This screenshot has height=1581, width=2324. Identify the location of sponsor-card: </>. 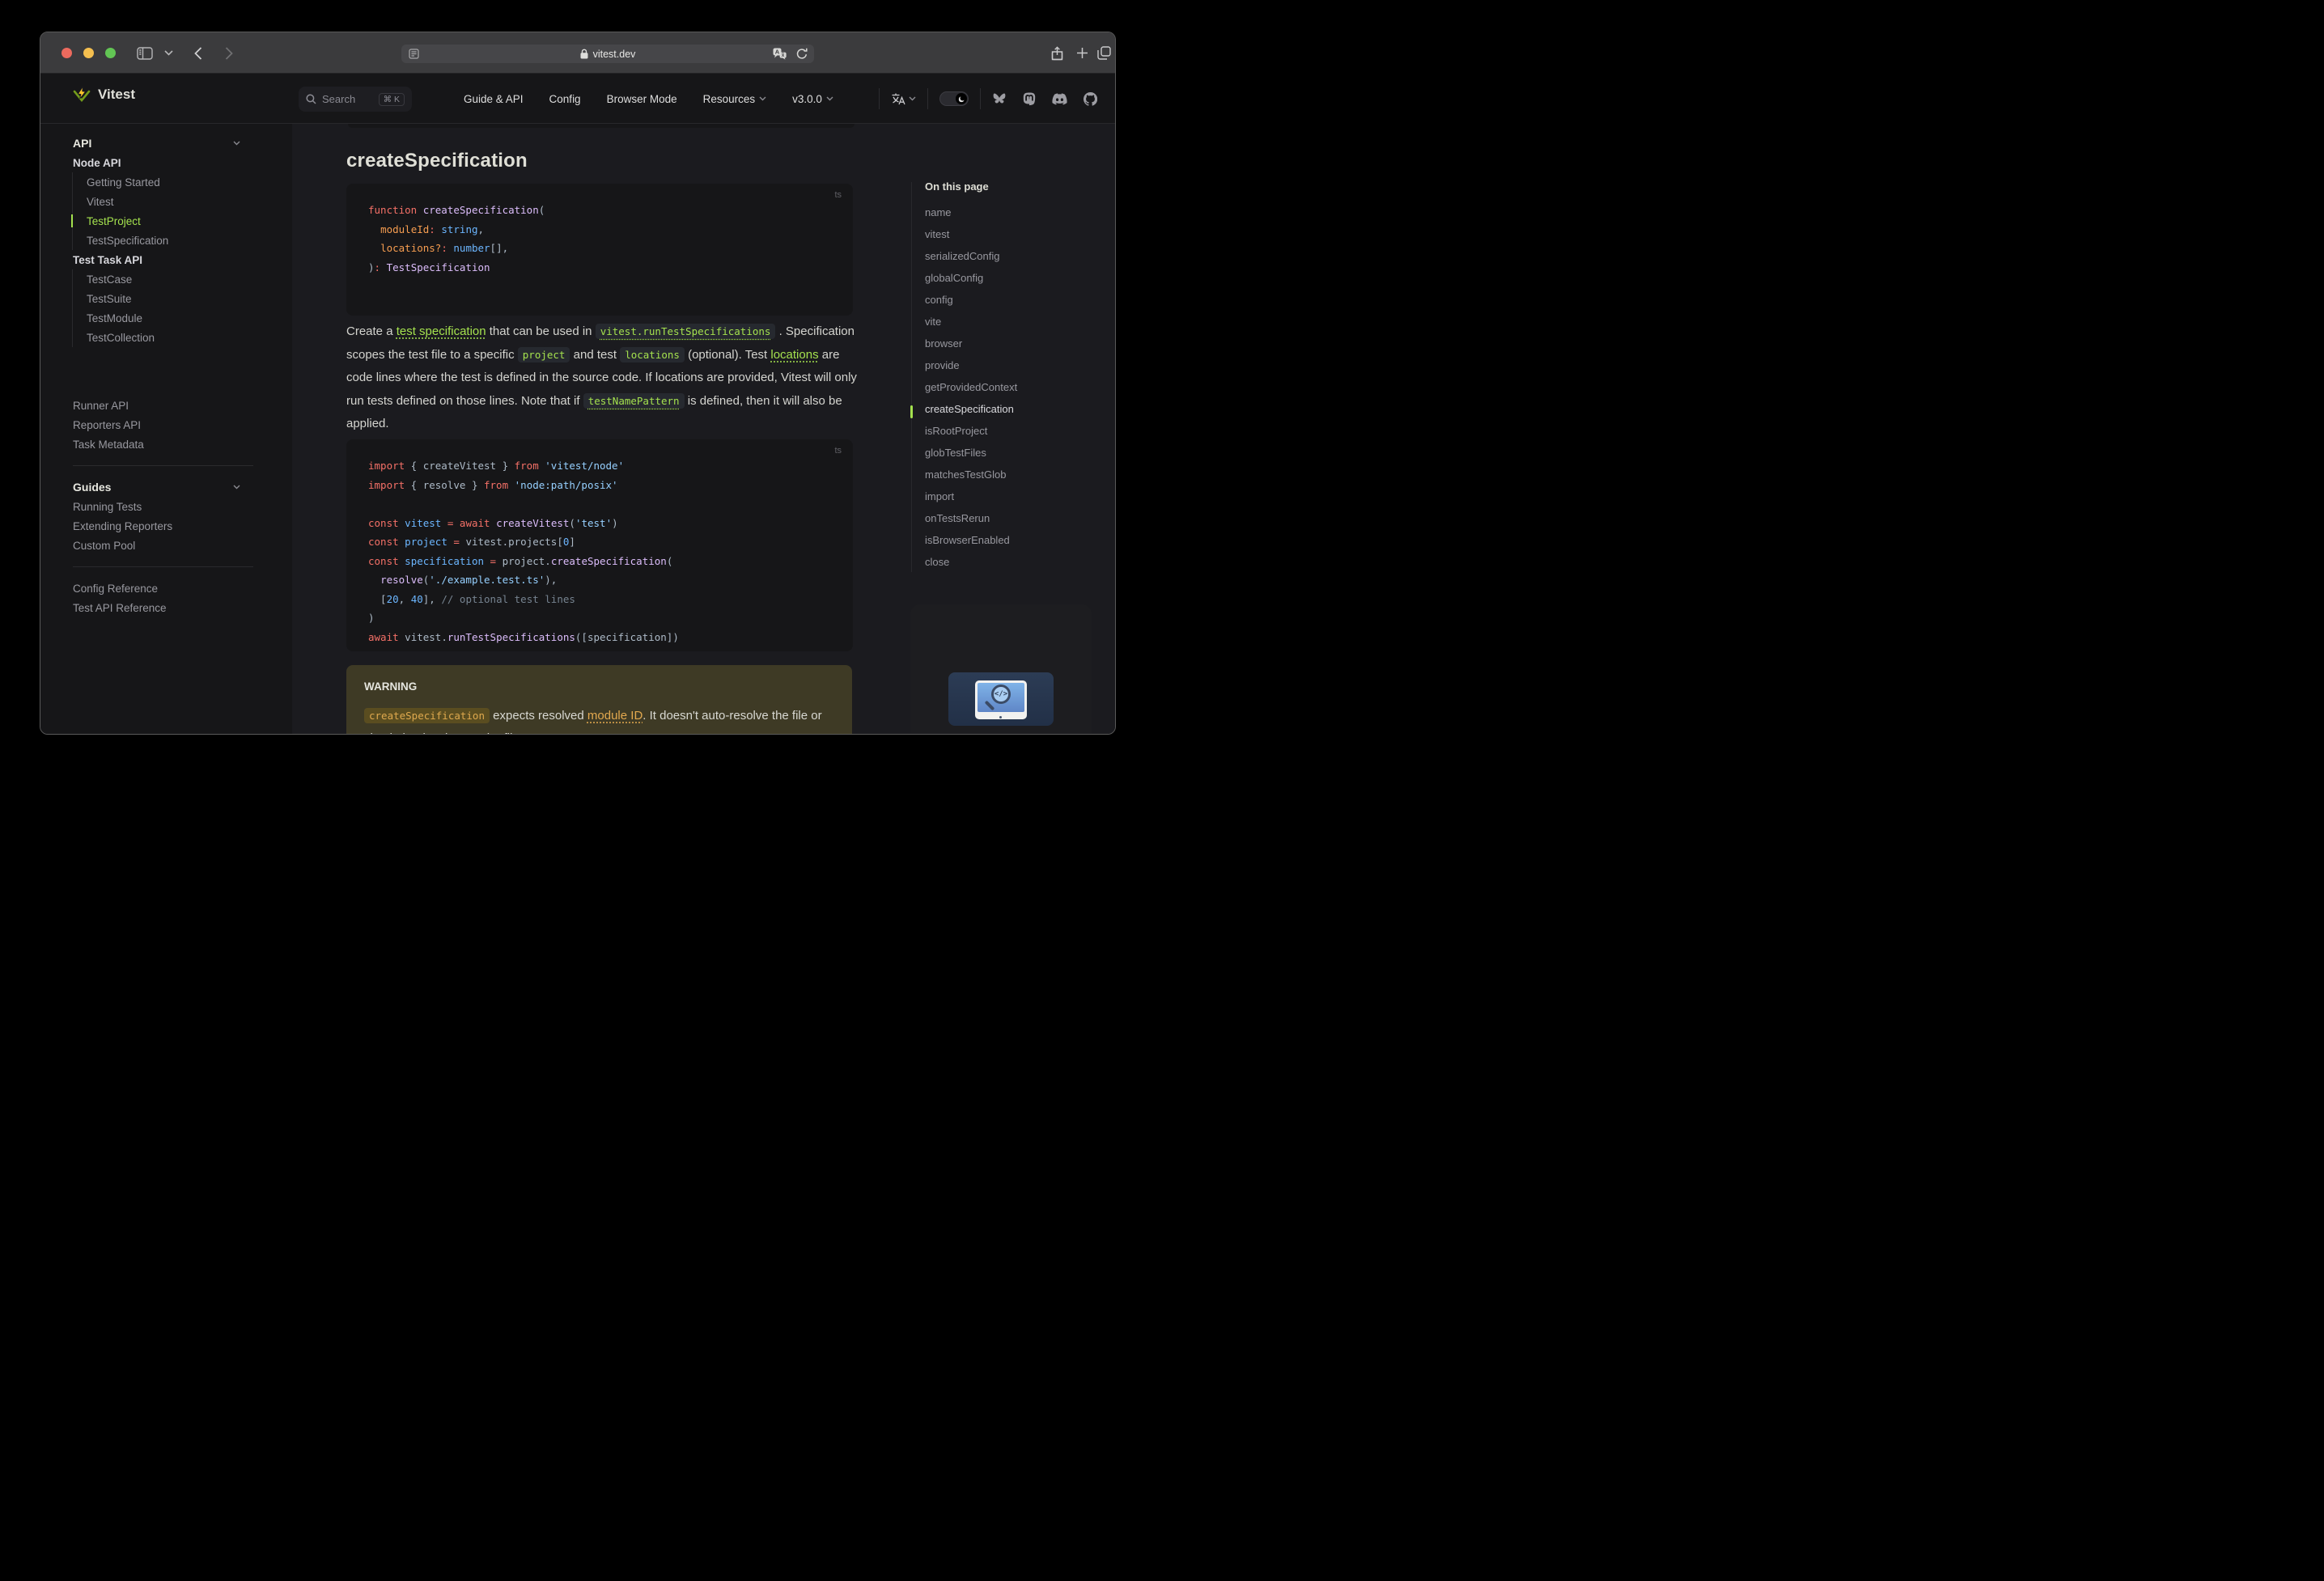
(1001, 669).